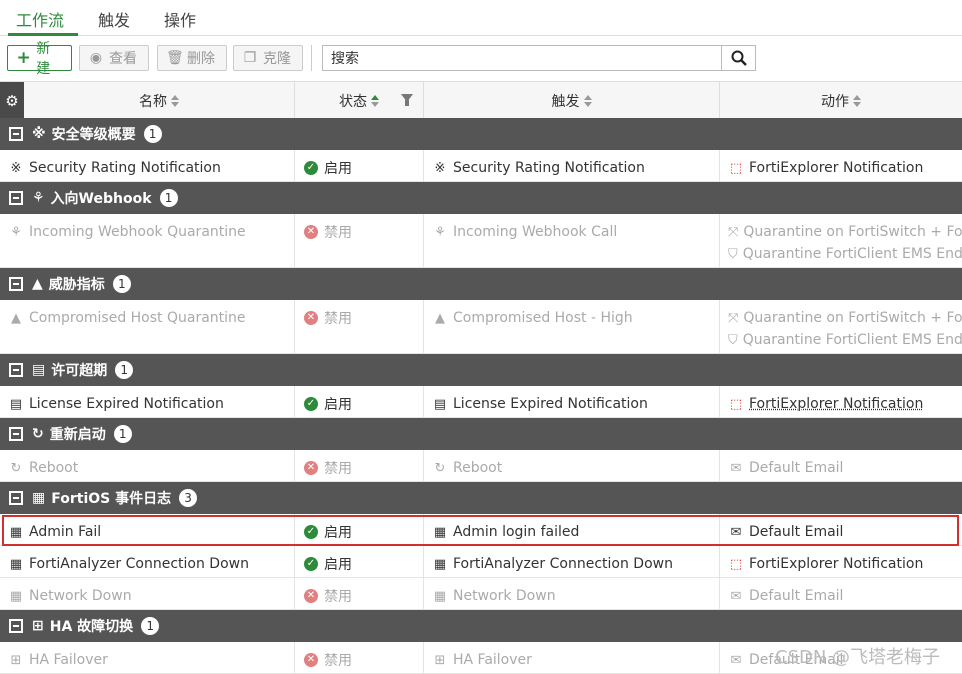  Describe the element at coordinates (522, 58) in the screenshot. I see `search-input: 搜索` at that location.